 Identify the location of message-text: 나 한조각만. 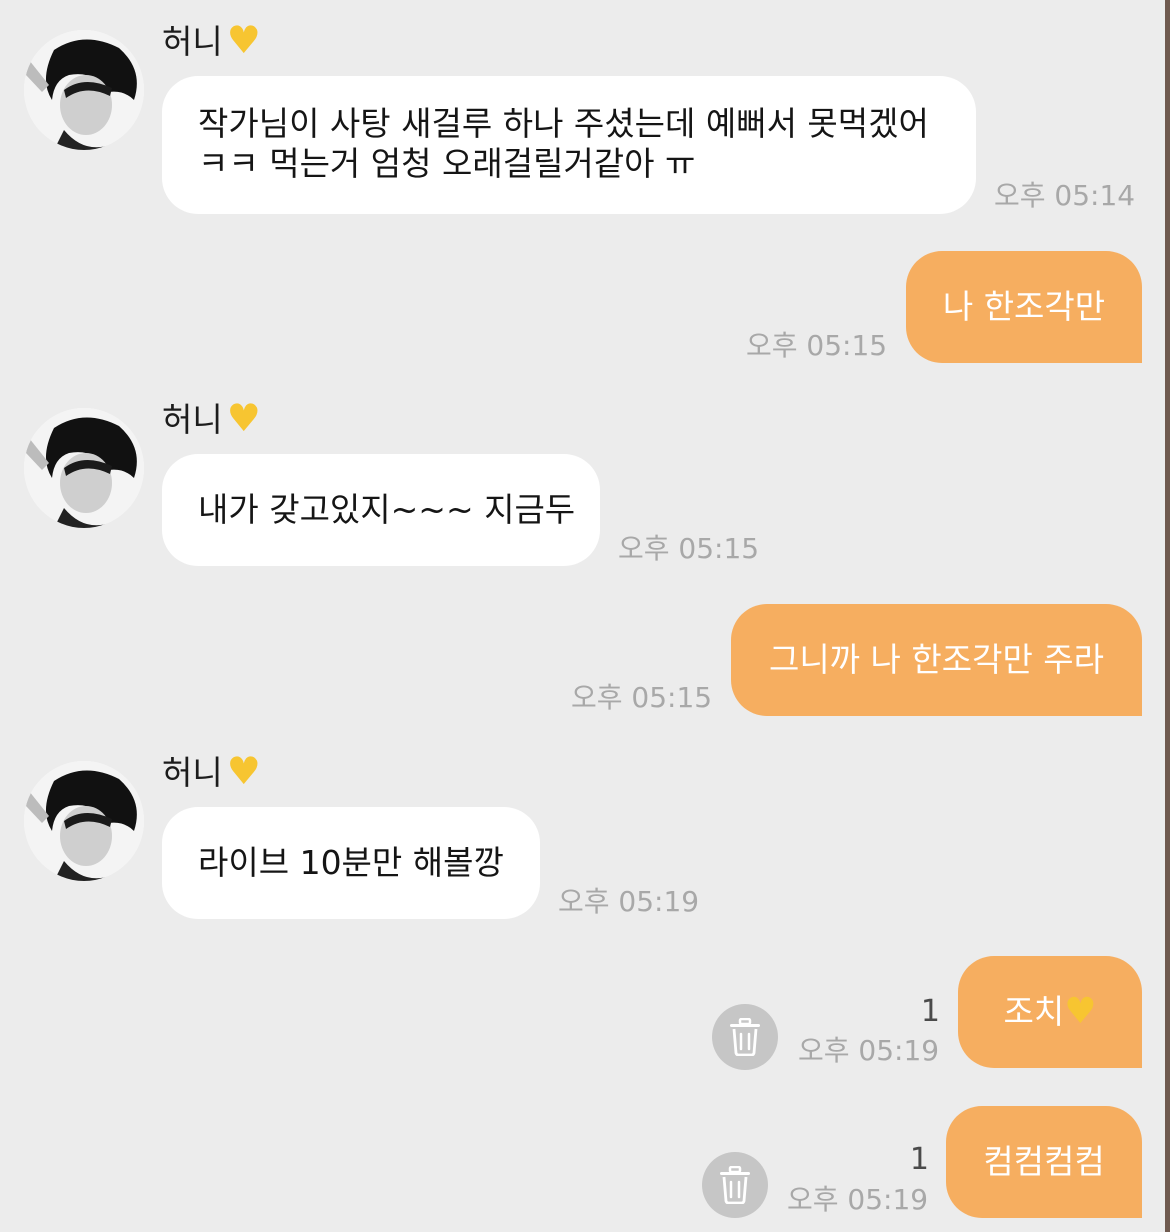
(1024, 306).